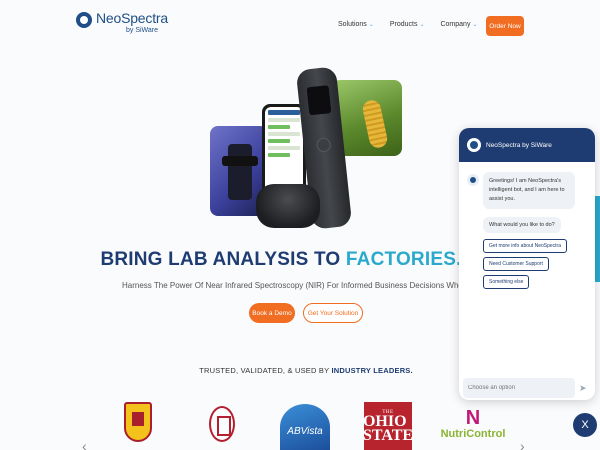  I want to click on neospectra-logo: NeoSpectra by SiWare, so click(122, 23).